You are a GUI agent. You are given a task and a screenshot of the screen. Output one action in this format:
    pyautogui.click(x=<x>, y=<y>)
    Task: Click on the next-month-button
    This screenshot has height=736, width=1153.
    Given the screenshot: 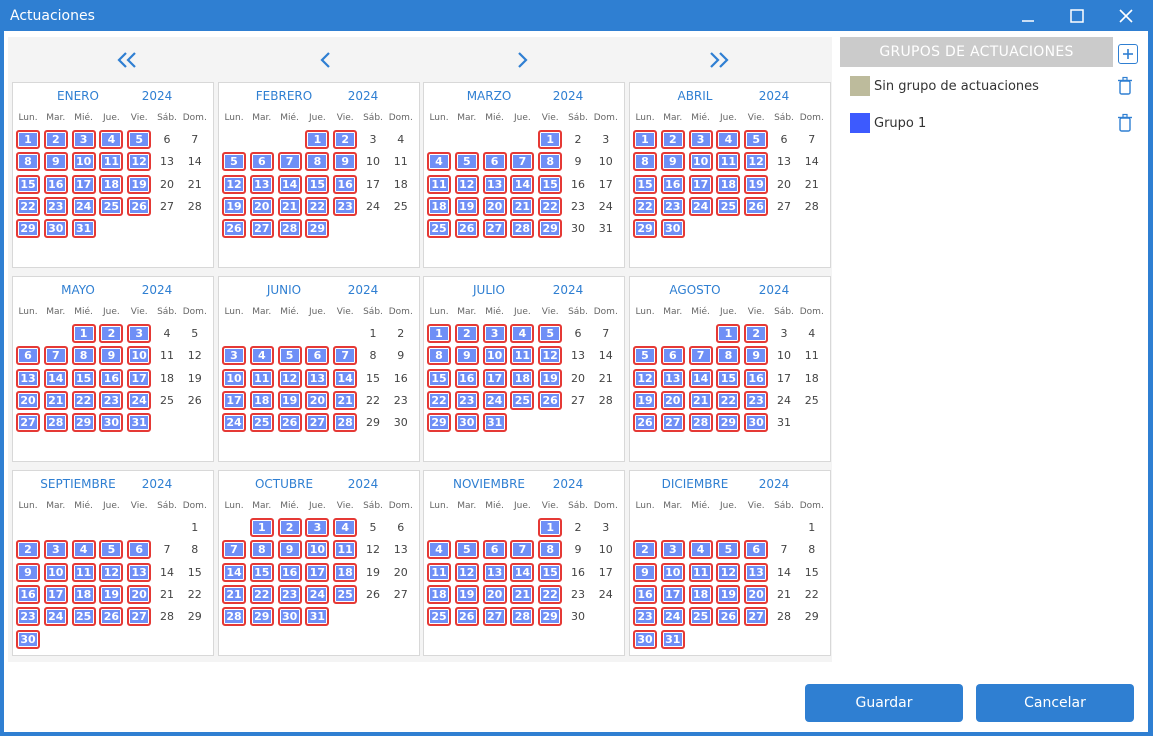 What is the action you would take?
    pyautogui.click(x=522, y=60)
    